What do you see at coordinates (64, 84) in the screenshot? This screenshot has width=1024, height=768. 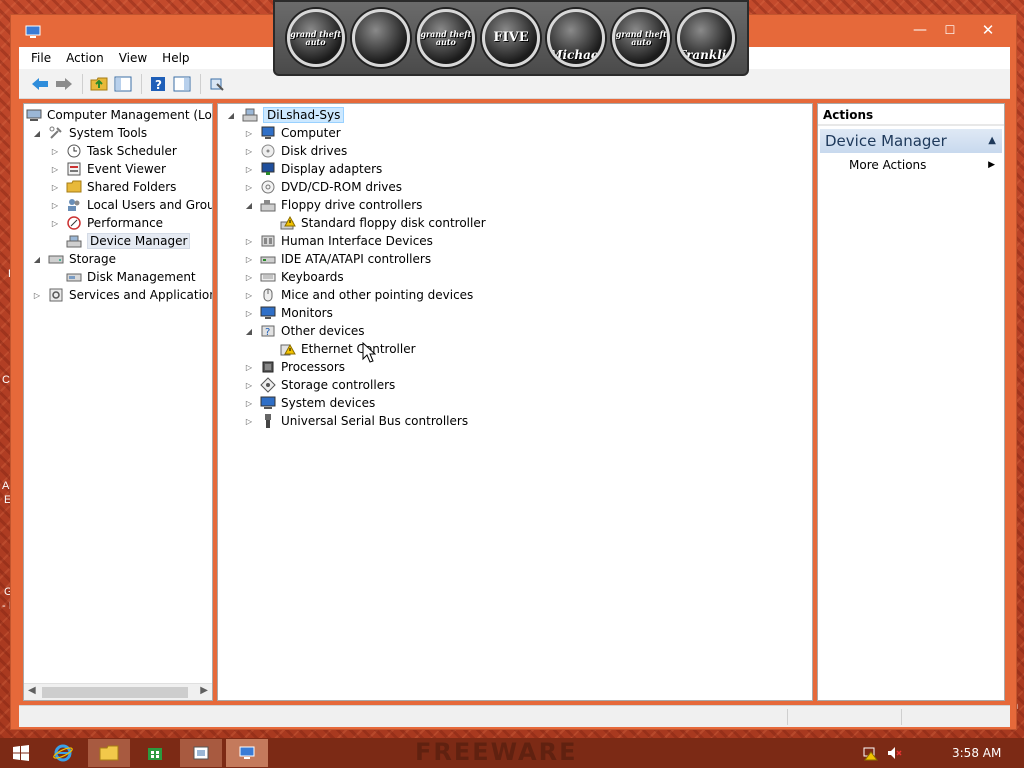 I see `forward-arrow-icon` at bounding box center [64, 84].